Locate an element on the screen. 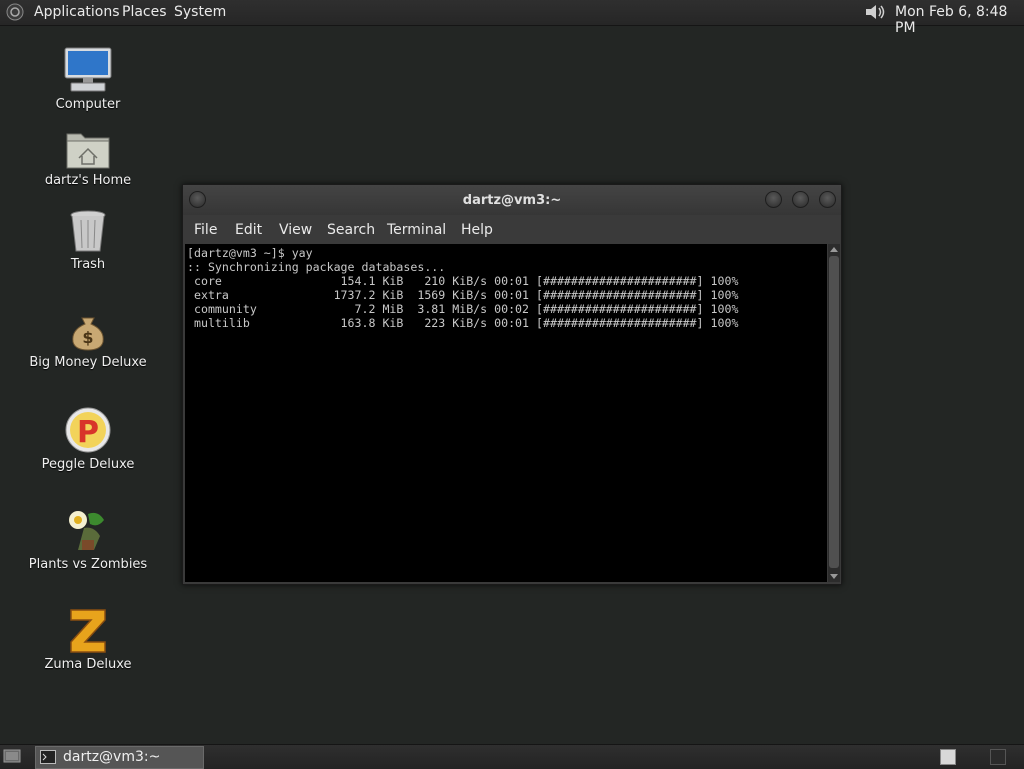 Image resolution: width=1024 pixels, height=769 pixels. places-menu: Places is located at coordinates (144, 12).